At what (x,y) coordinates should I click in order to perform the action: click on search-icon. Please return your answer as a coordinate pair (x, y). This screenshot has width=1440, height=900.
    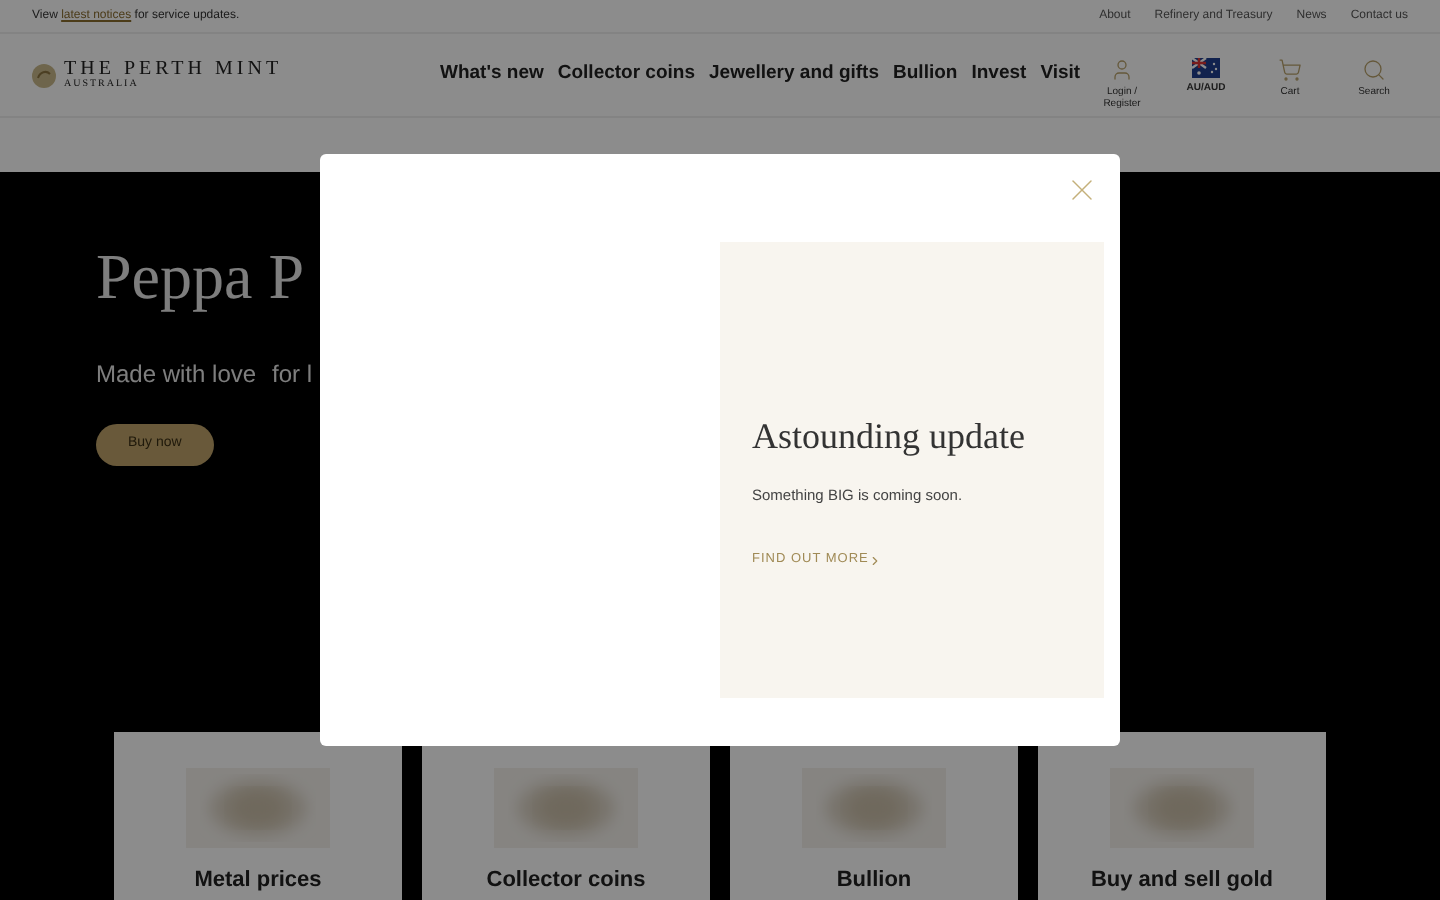
    Looking at the image, I should click on (1374, 69).